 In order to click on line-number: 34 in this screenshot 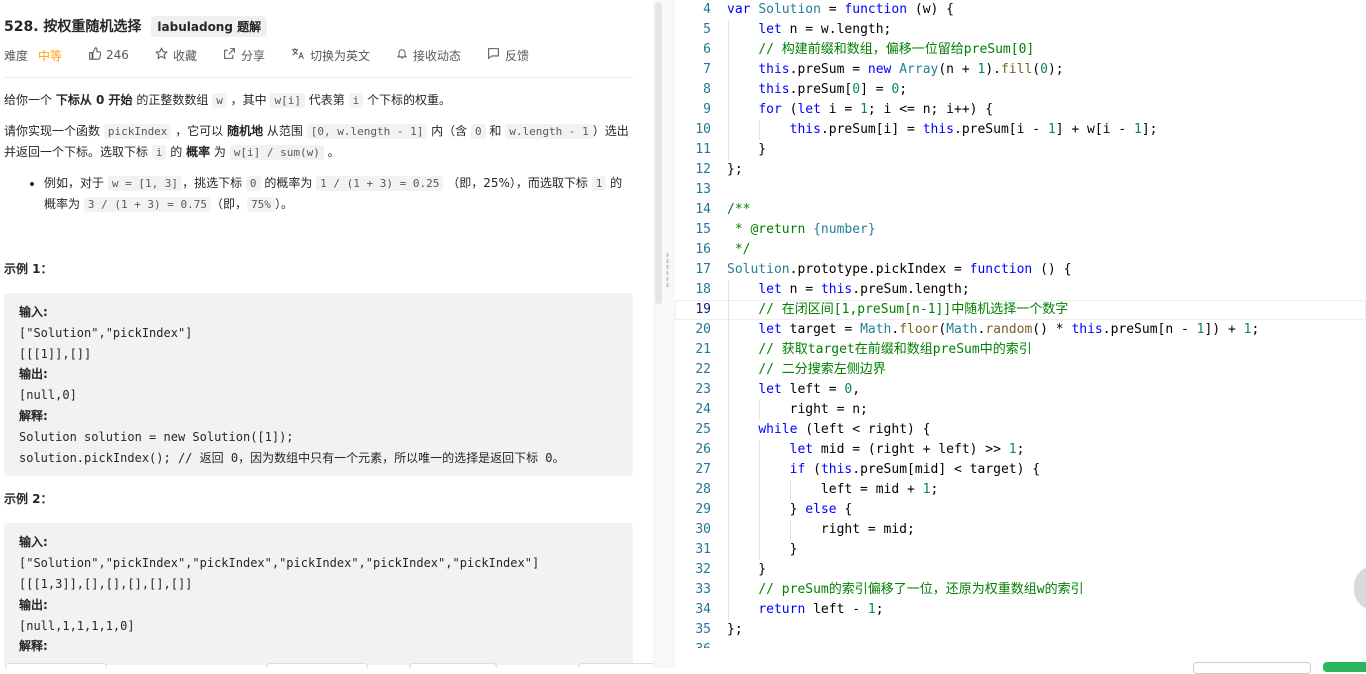, I will do `click(703, 609)`.